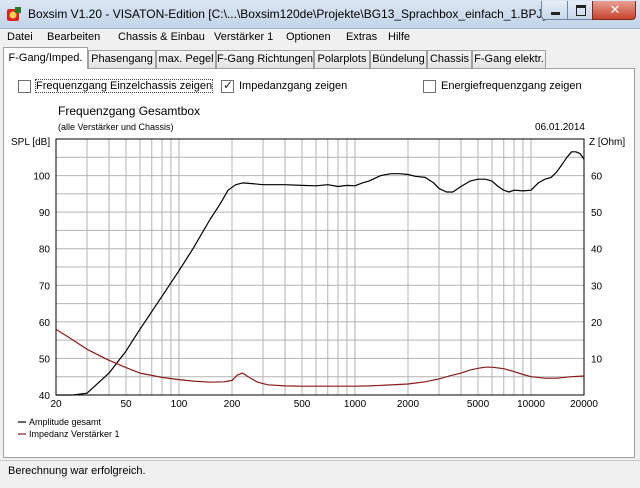  I want to click on y-axis-left-label: SPL [dB], so click(30, 142).